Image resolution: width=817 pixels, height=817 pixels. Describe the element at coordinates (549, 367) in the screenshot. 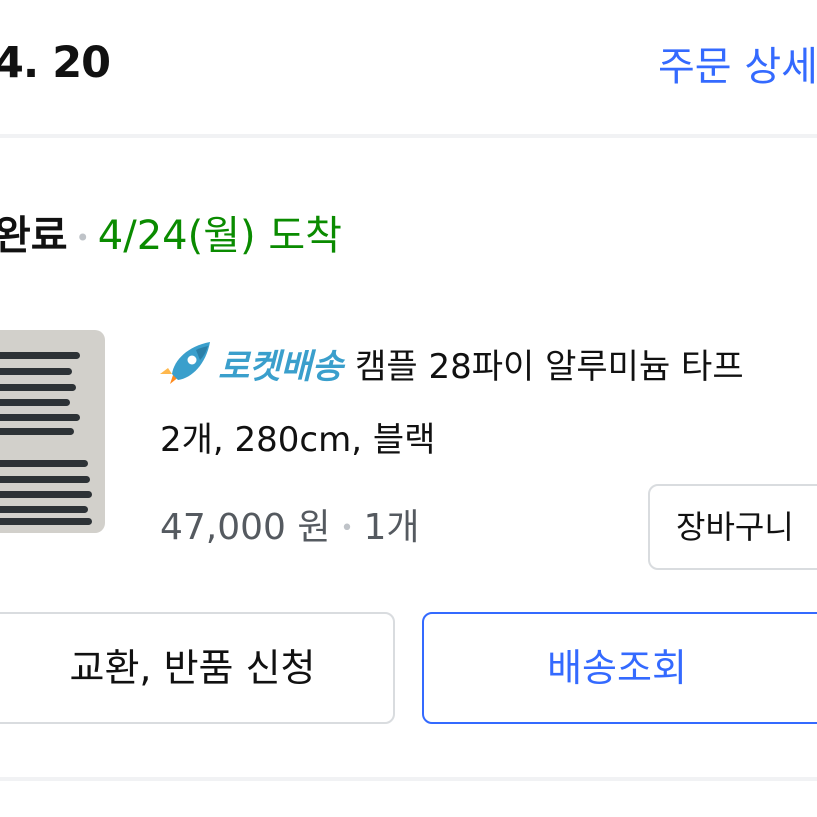

I see `product-name: 캠플 28파이 알루미늄 타프` at that location.